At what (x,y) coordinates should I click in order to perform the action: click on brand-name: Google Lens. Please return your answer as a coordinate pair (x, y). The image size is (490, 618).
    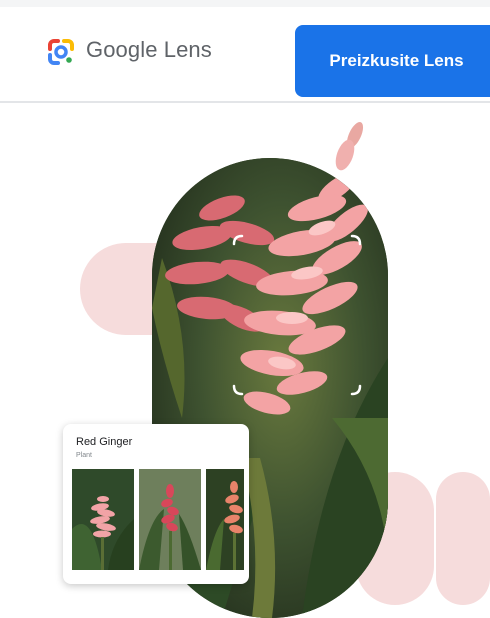
    Looking at the image, I should click on (149, 49).